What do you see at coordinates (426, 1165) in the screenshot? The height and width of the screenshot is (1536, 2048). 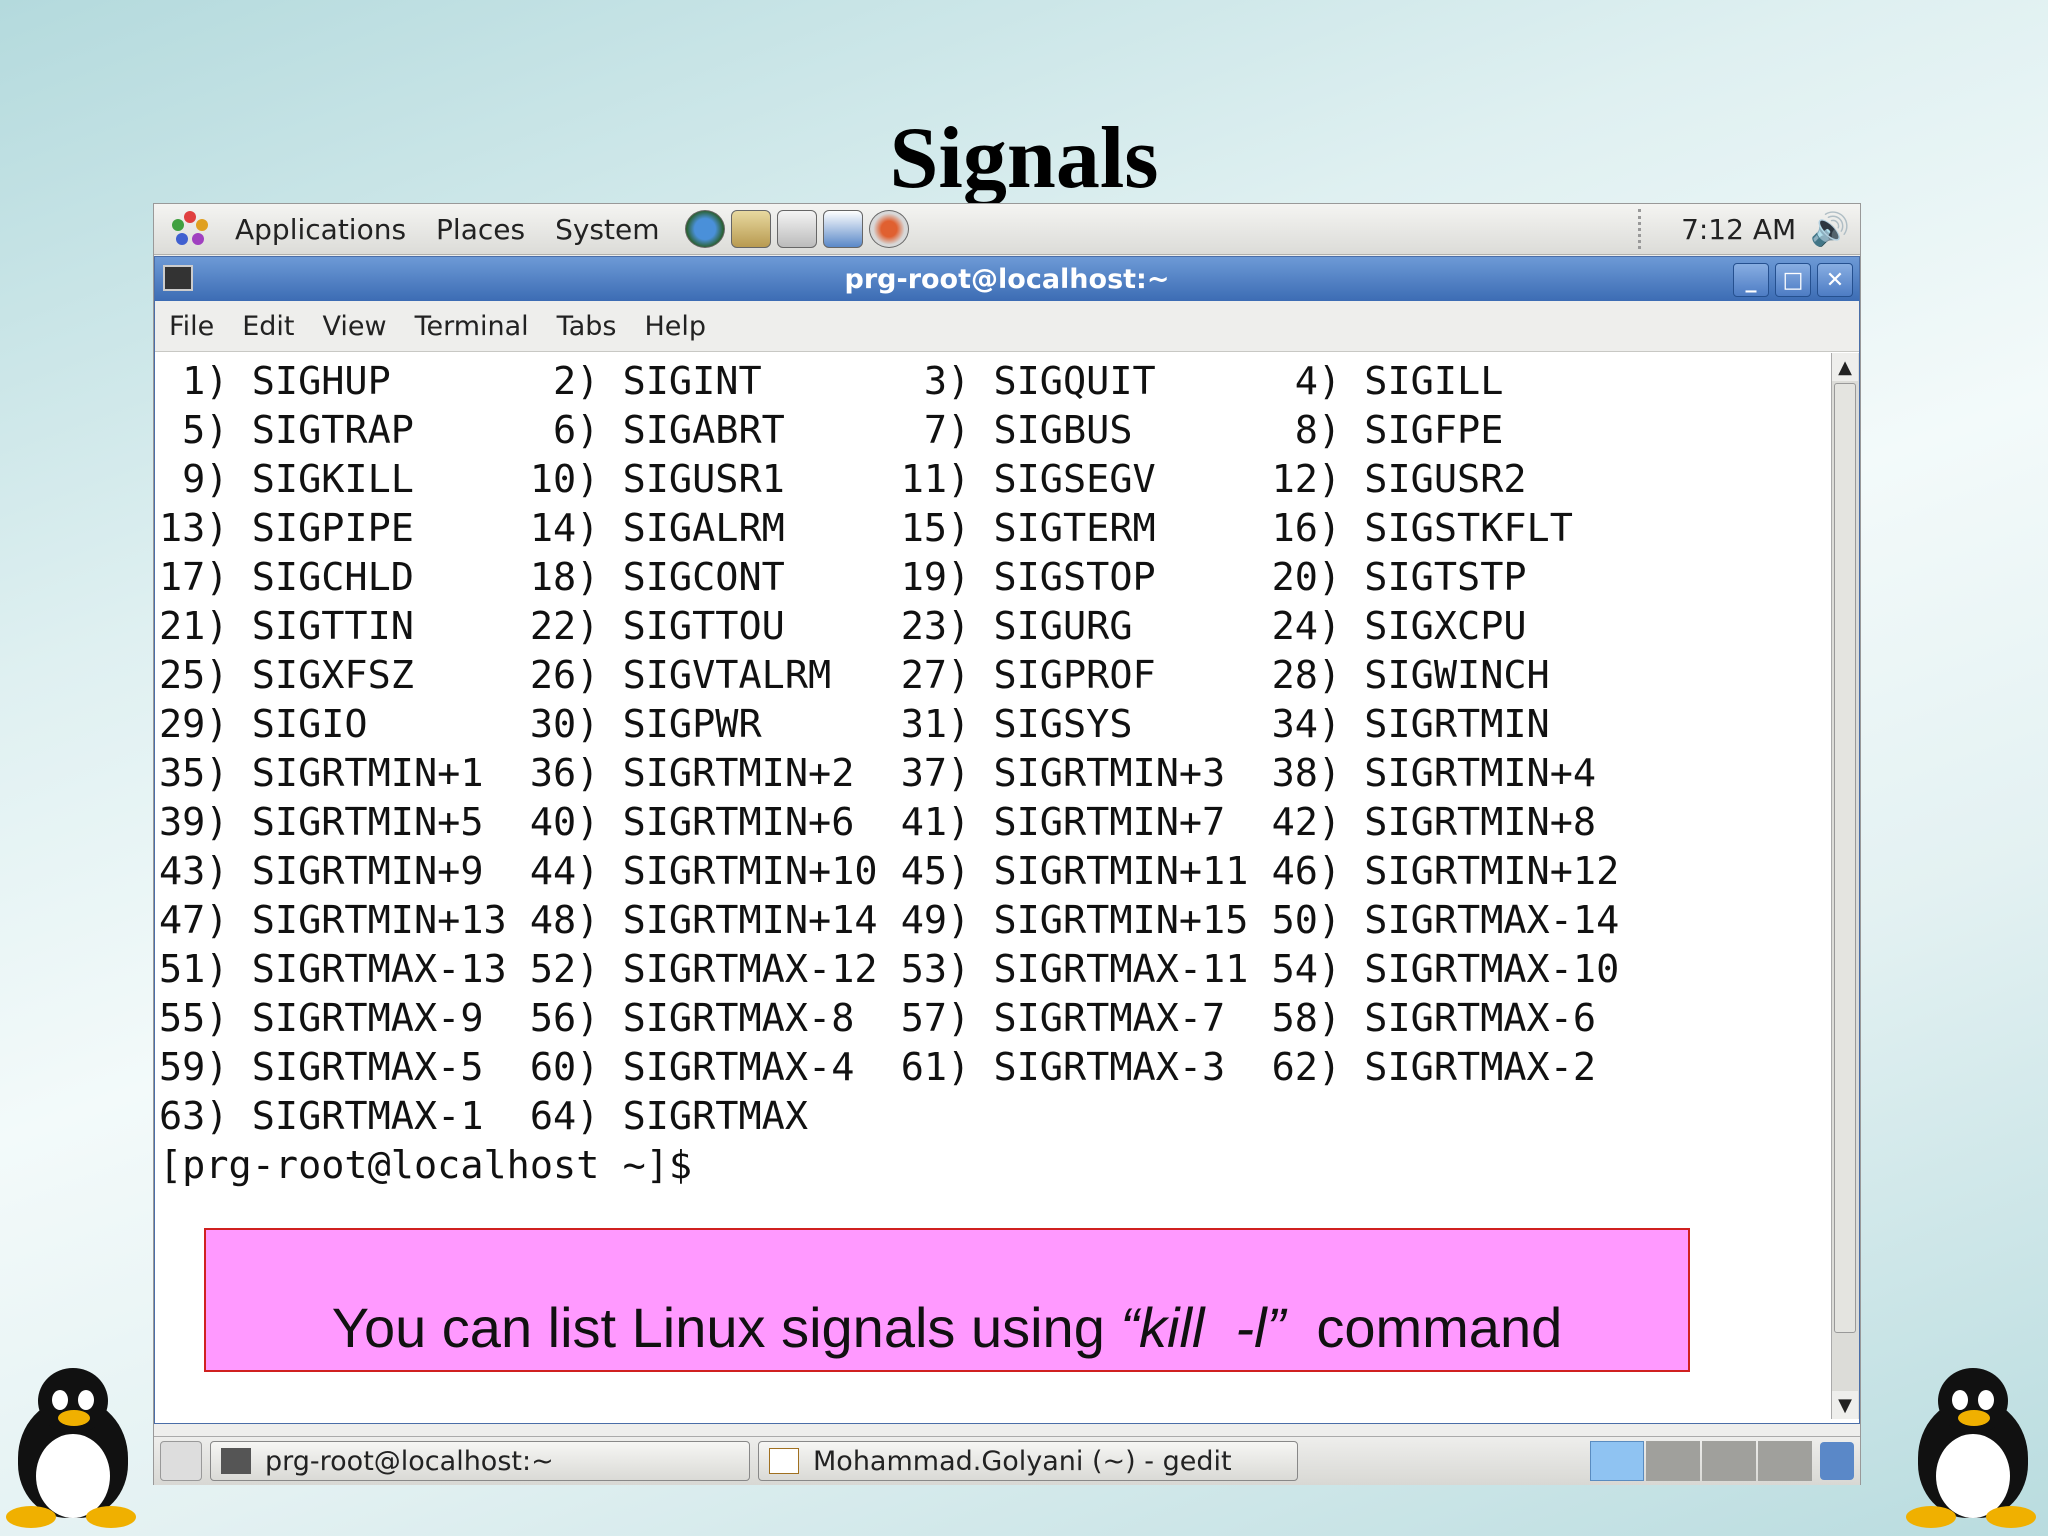 I see `shell-prompt: [prg-root@localhost ~]$` at bounding box center [426, 1165].